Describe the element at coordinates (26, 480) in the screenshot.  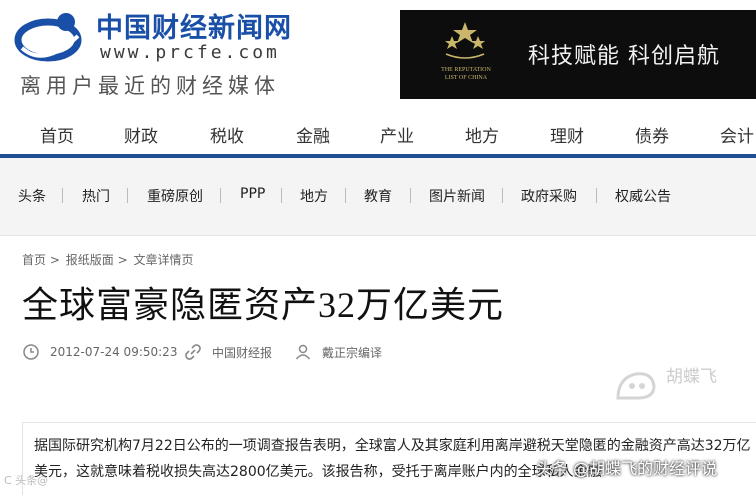
I see `watermark-left: C 头条@` at that location.